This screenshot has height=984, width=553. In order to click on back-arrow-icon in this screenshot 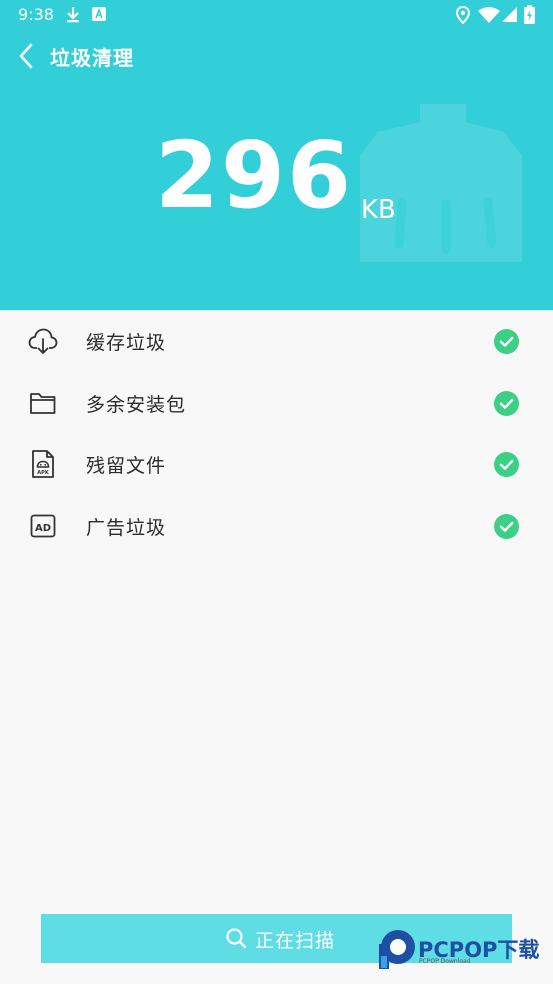, I will do `click(27, 56)`.